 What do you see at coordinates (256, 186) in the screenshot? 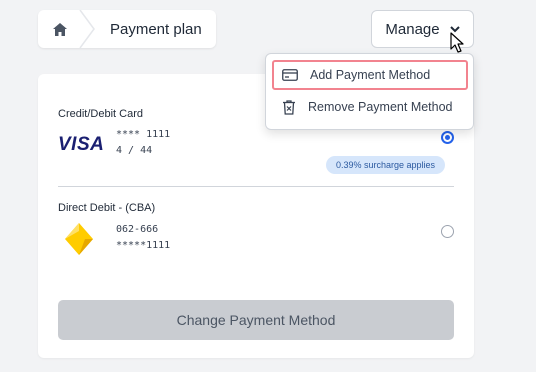
I see `divider` at bounding box center [256, 186].